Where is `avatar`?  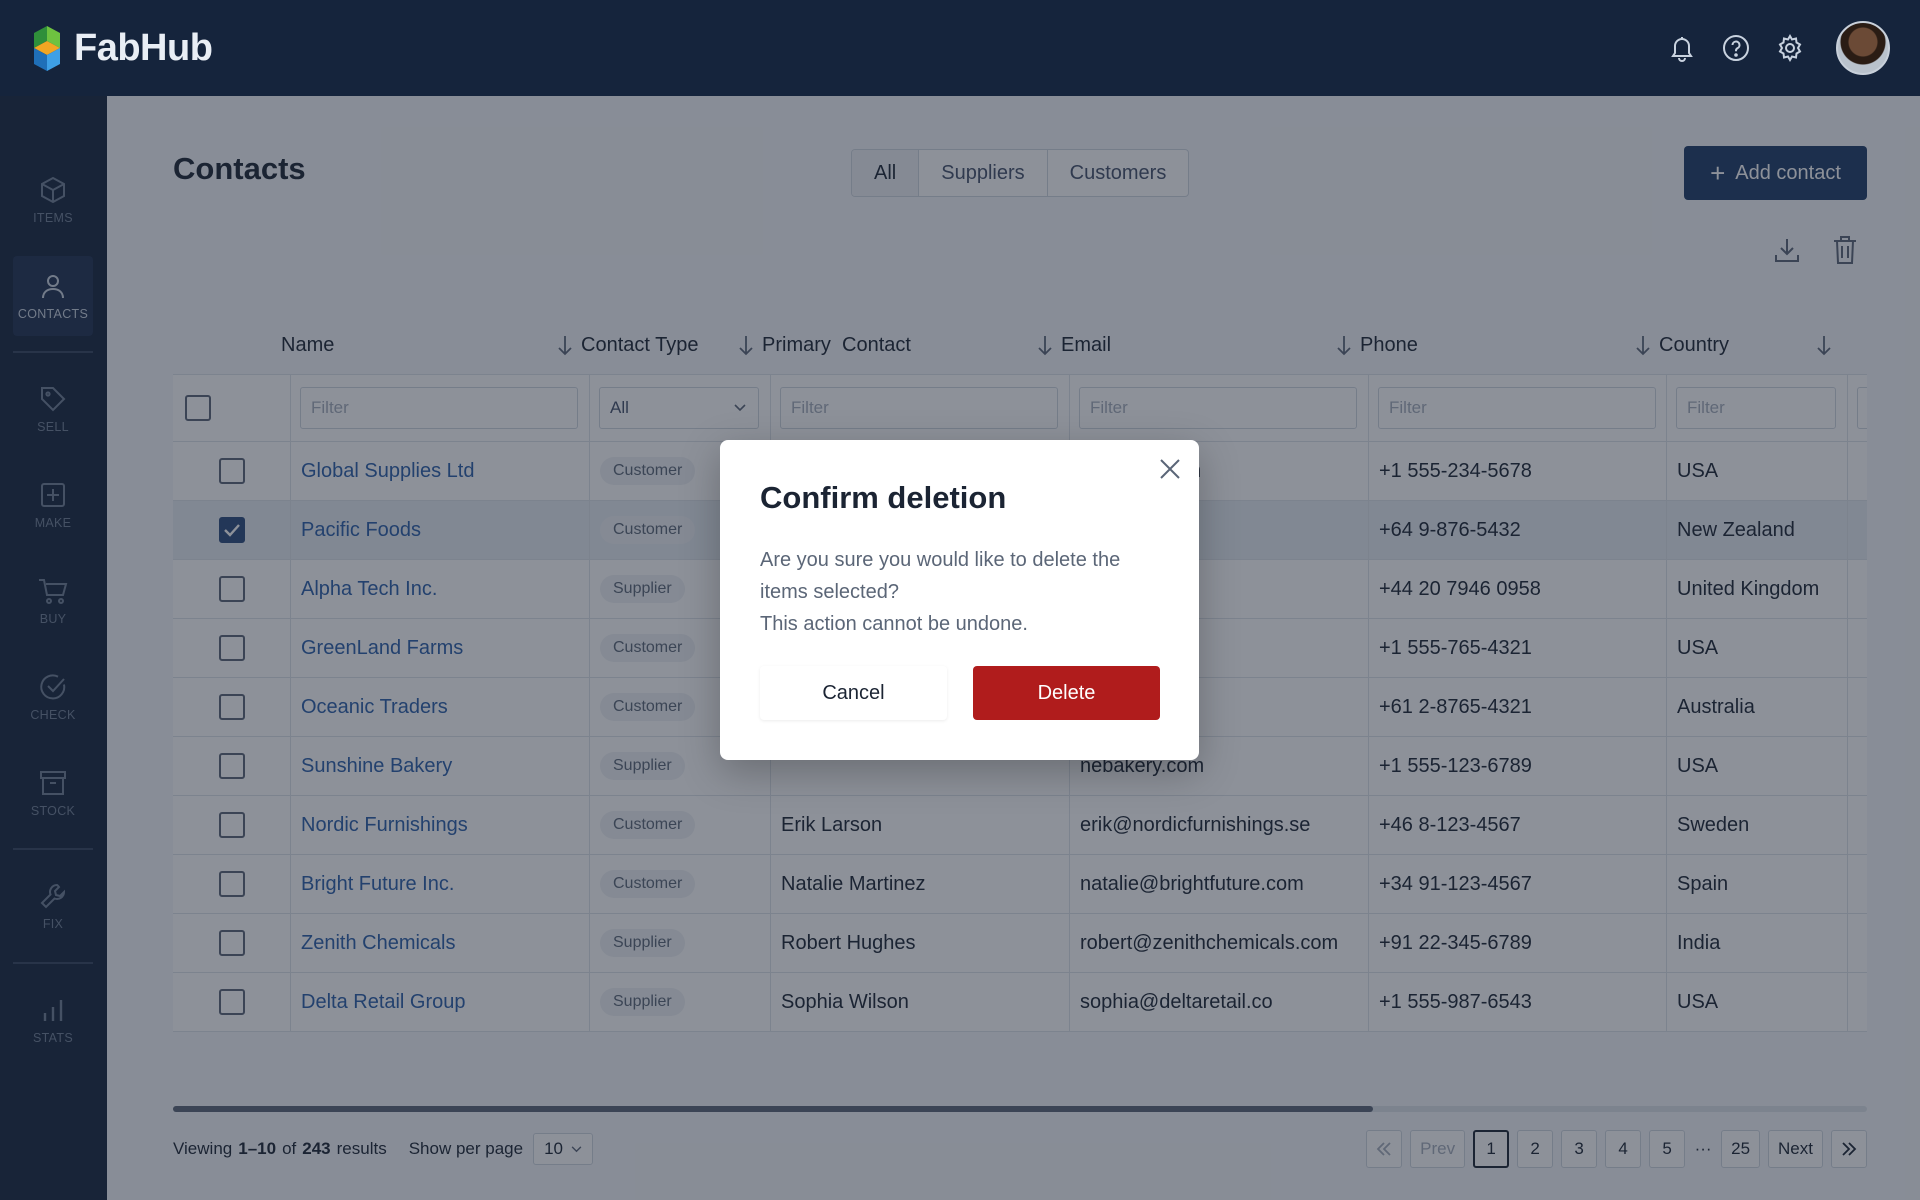
avatar is located at coordinates (1863, 48).